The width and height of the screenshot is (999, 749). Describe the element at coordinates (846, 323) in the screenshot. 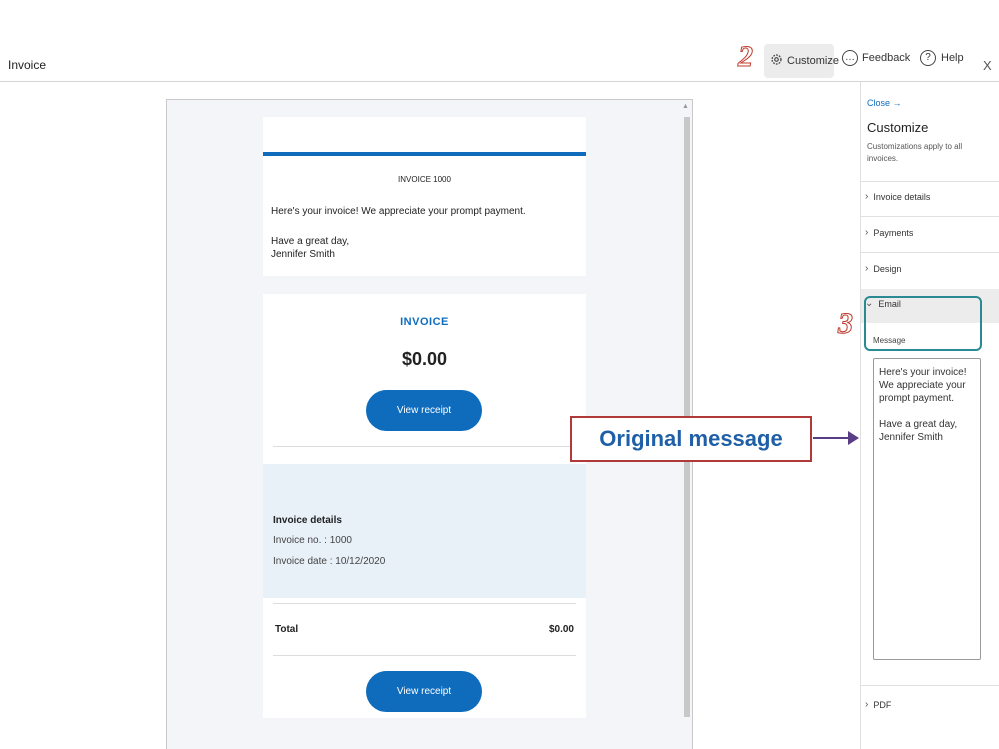

I see `annotation-step-3: 3` at that location.